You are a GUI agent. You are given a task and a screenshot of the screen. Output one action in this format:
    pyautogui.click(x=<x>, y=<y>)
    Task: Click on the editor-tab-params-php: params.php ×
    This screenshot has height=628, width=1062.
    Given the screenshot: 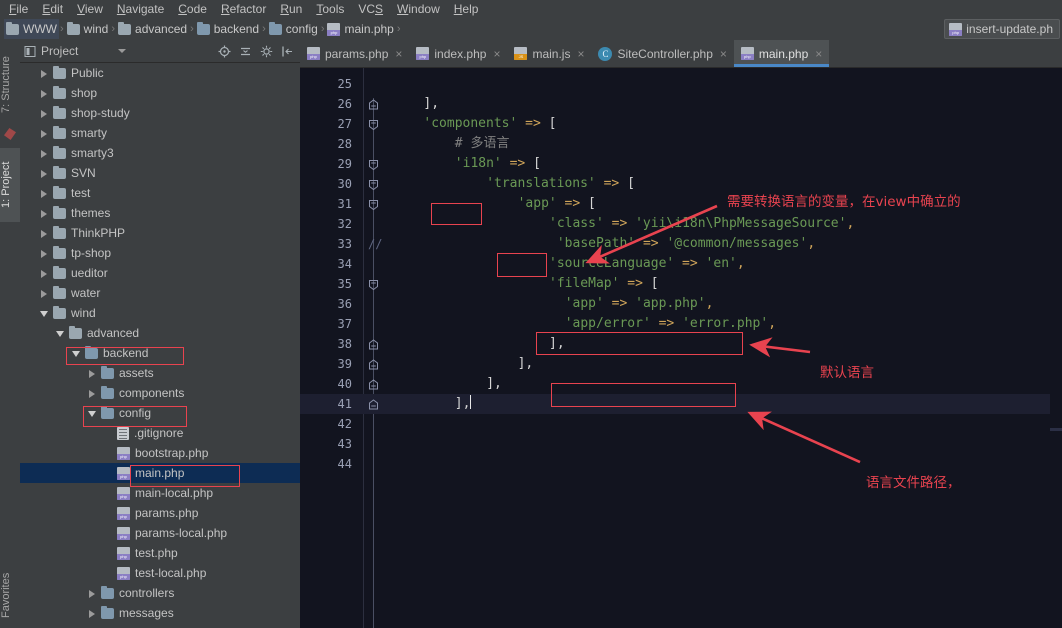 What is the action you would take?
    pyautogui.click(x=354, y=53)
    